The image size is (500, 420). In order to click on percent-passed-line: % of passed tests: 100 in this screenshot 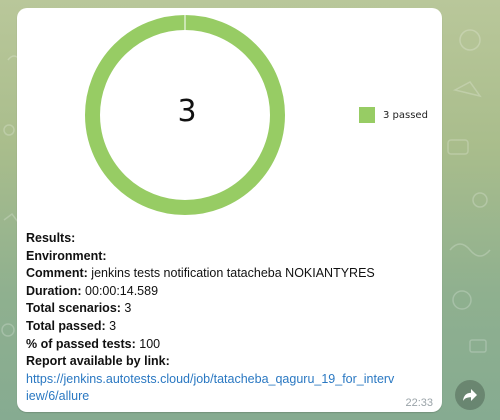, I will do `click(231, 345)`.